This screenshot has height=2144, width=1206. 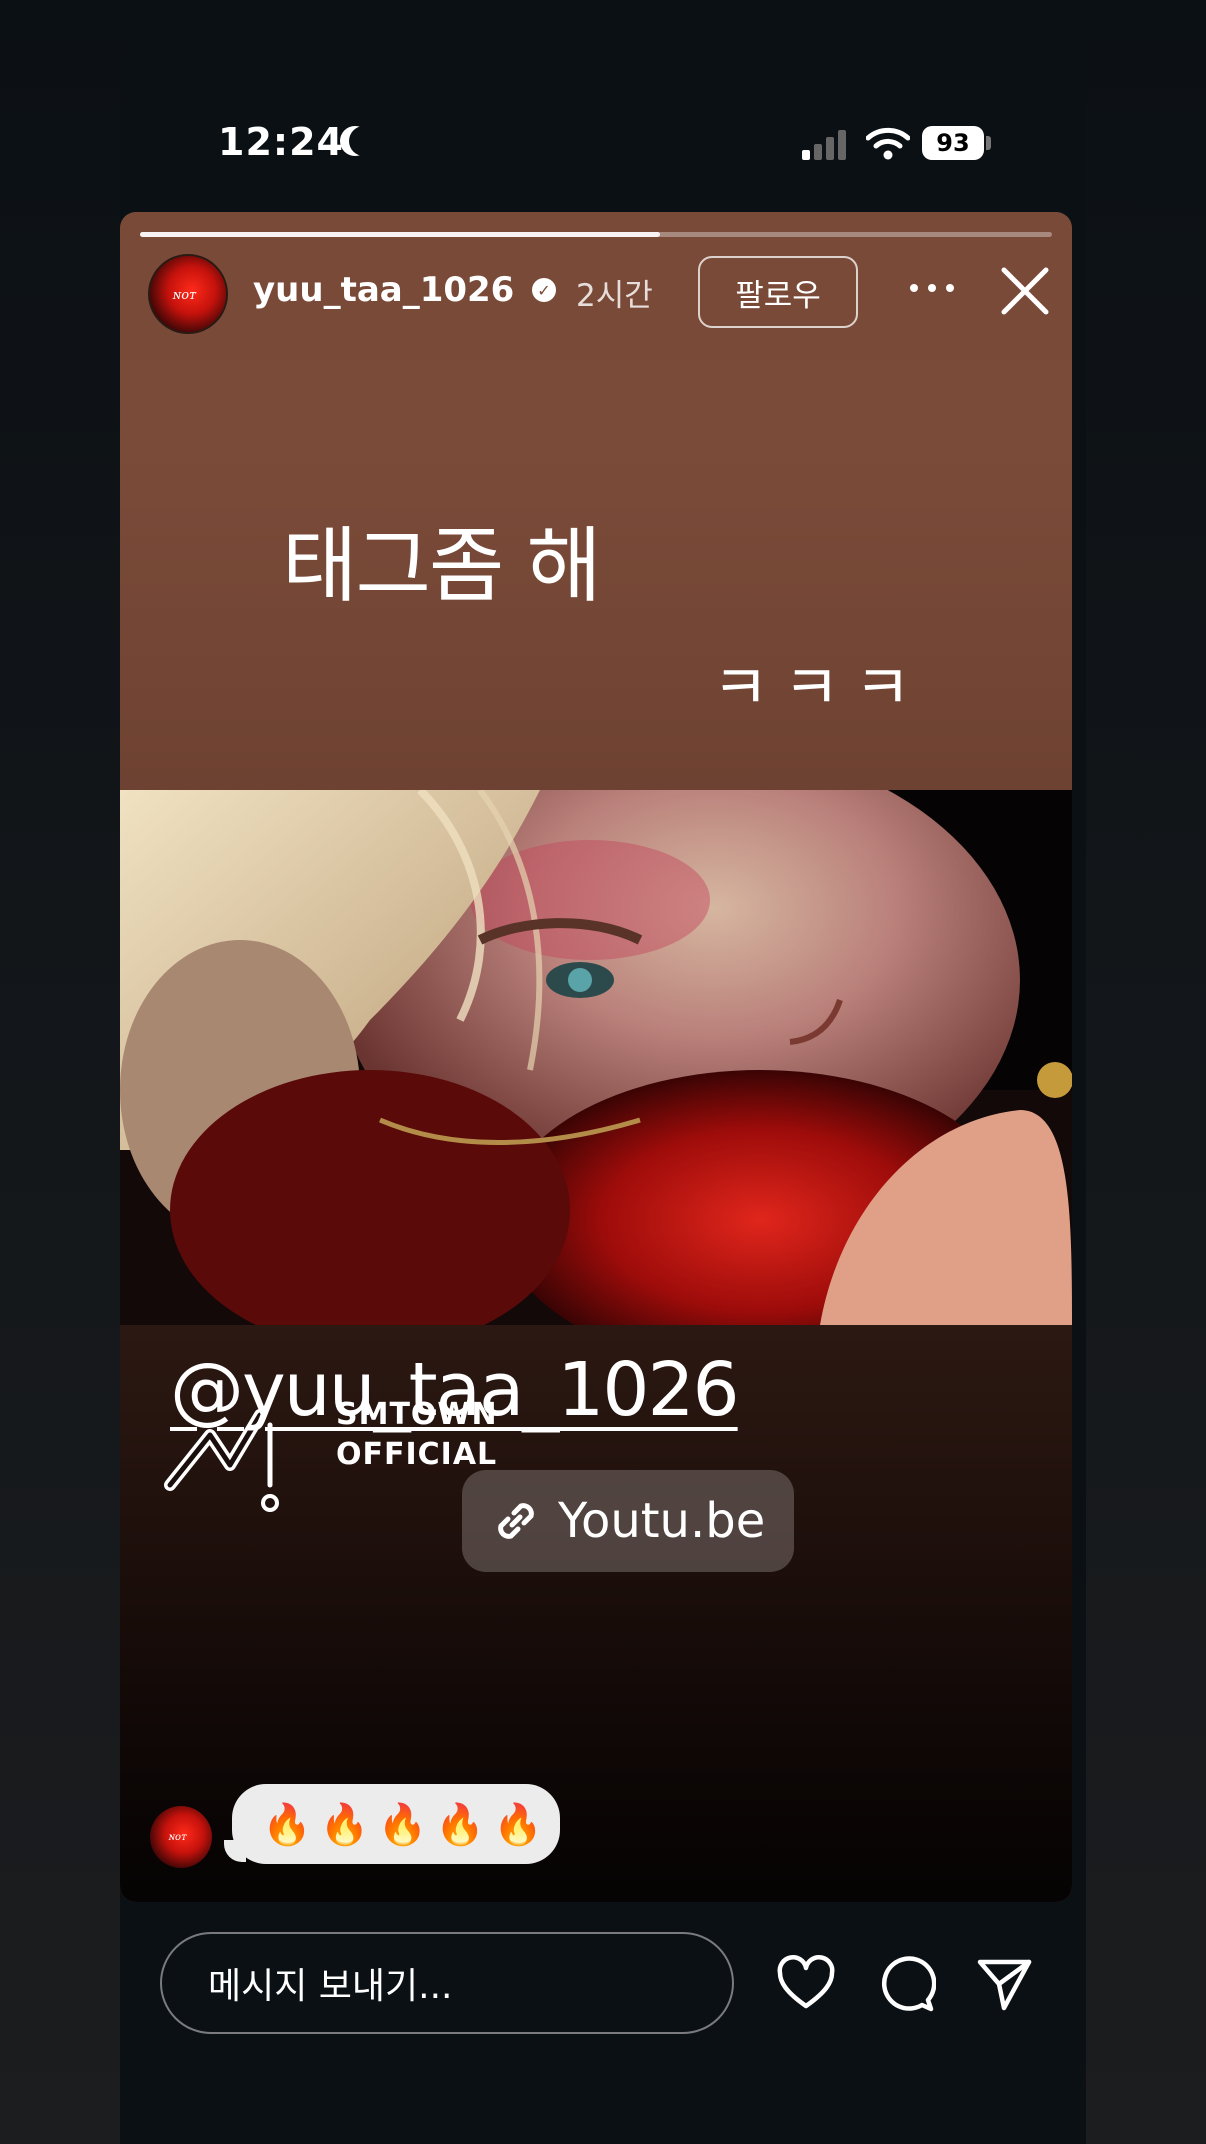 I want to click on battery-icon: 93, so click(x=953, y=143).